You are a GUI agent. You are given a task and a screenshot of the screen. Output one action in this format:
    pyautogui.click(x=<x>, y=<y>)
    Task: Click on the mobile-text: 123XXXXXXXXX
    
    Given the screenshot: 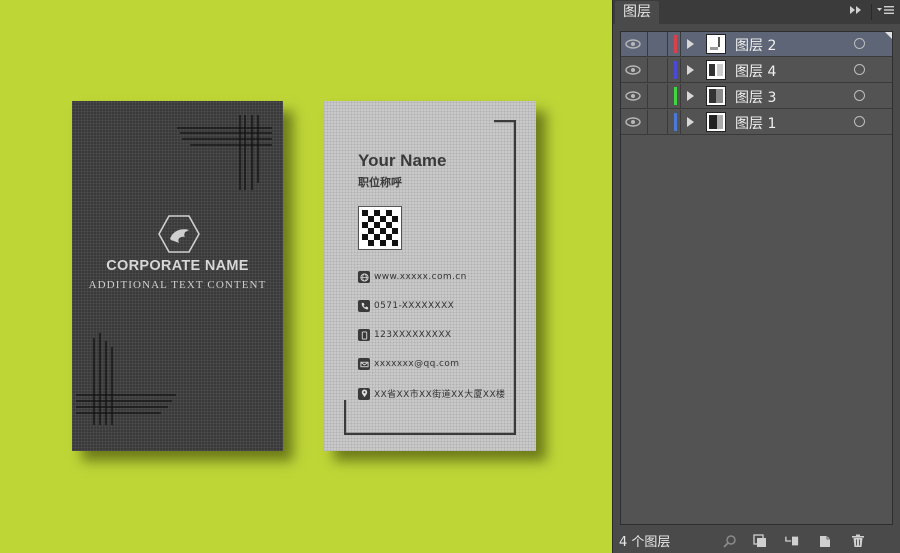 What is the action you would take?
    pyautogui.click(x=413, y=335)
    